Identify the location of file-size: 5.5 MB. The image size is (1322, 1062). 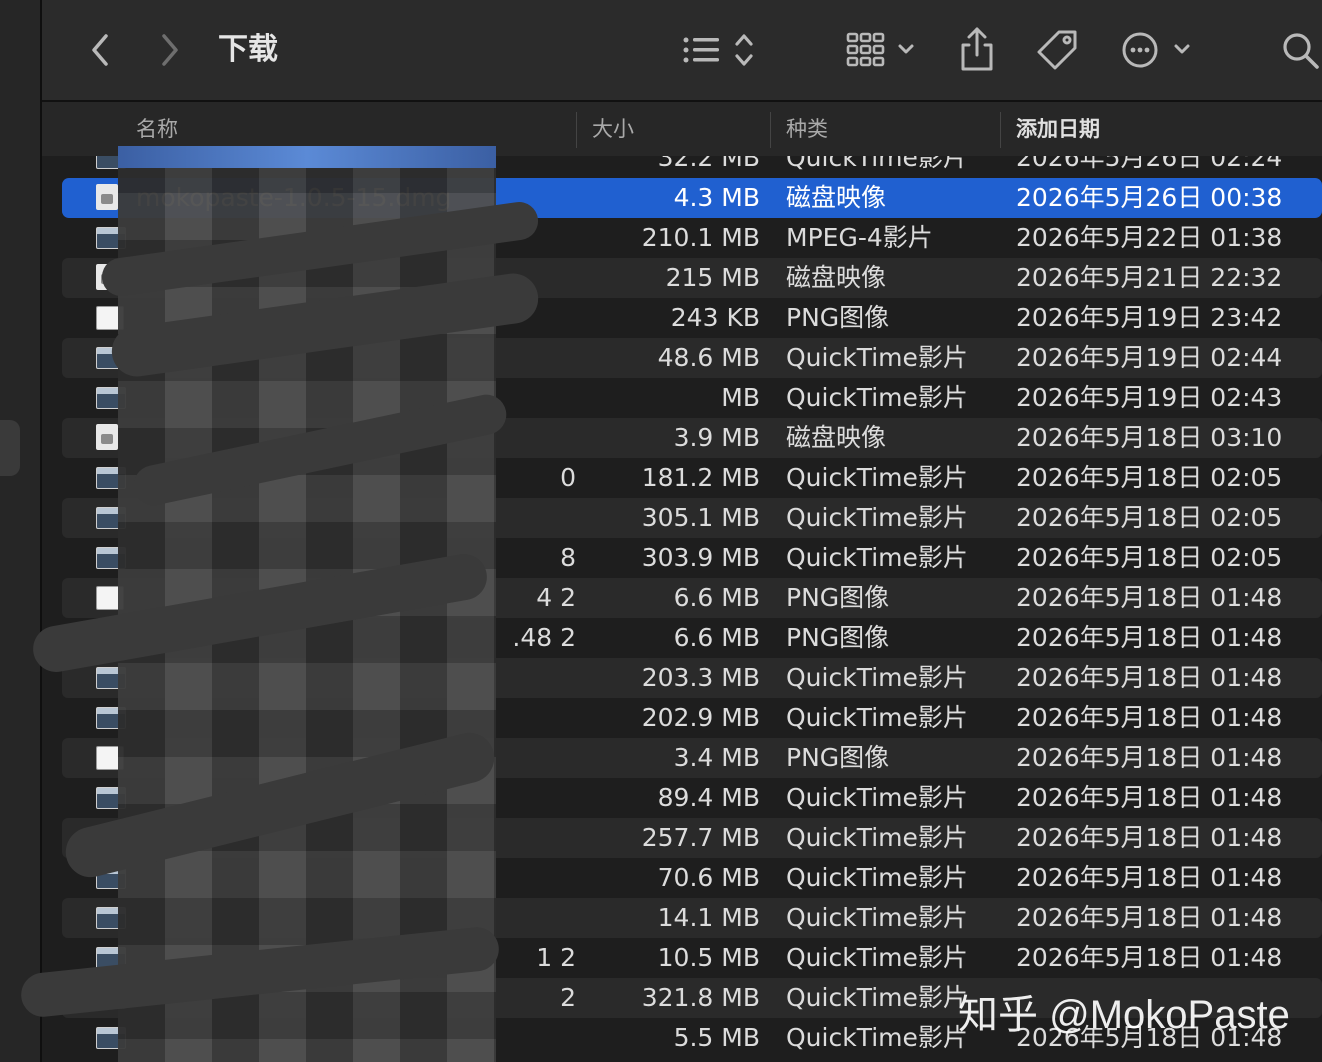
(716, 1037).